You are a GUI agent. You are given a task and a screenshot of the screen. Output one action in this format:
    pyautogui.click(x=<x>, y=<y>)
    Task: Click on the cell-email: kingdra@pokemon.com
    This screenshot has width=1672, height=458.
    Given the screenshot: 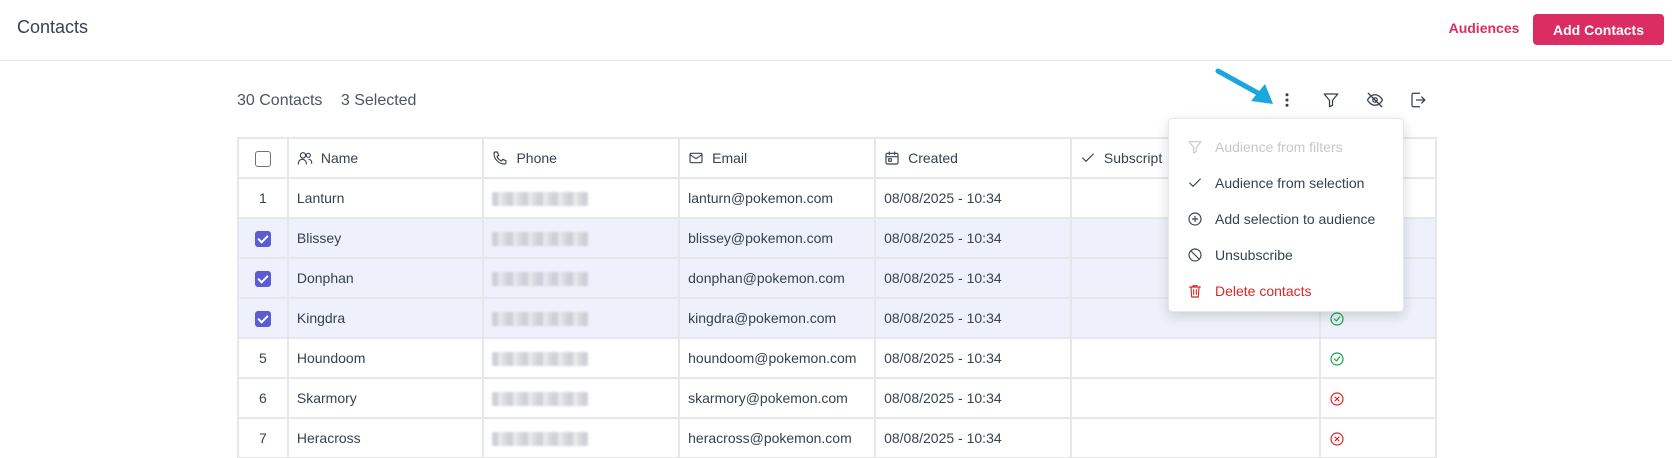 What is the action you would take?
    pyautogui.click(x=777, y=318)
    